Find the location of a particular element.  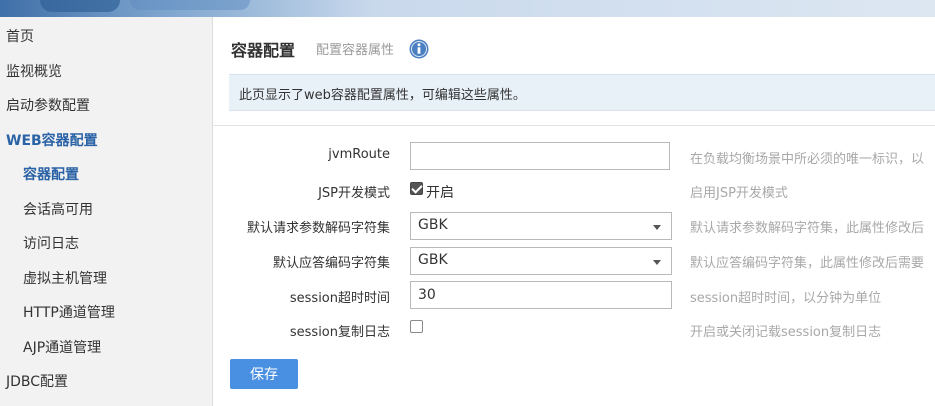

jsp-dev-mode-check-label: 开启 is located at coordinates (440, 192).